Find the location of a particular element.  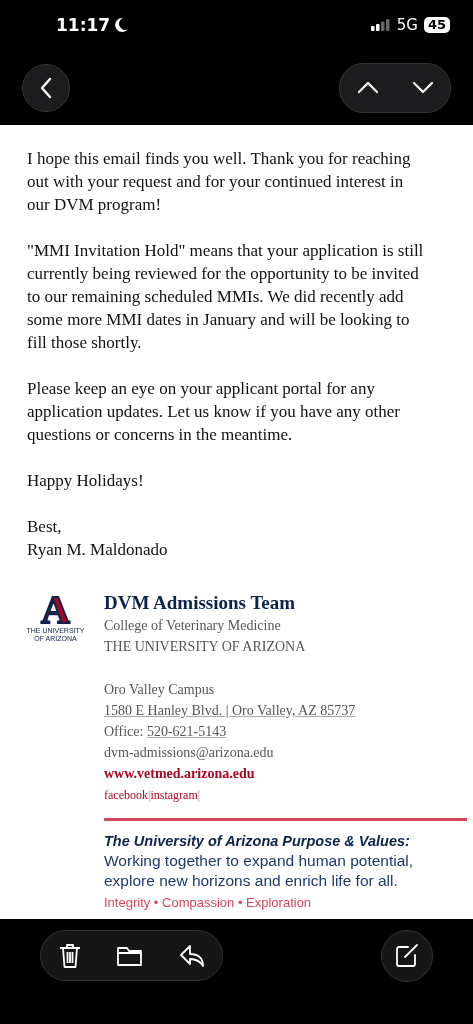

signature-line: THE UNIVERSITY OF ARIZONA is located at coordinates (205, 647).